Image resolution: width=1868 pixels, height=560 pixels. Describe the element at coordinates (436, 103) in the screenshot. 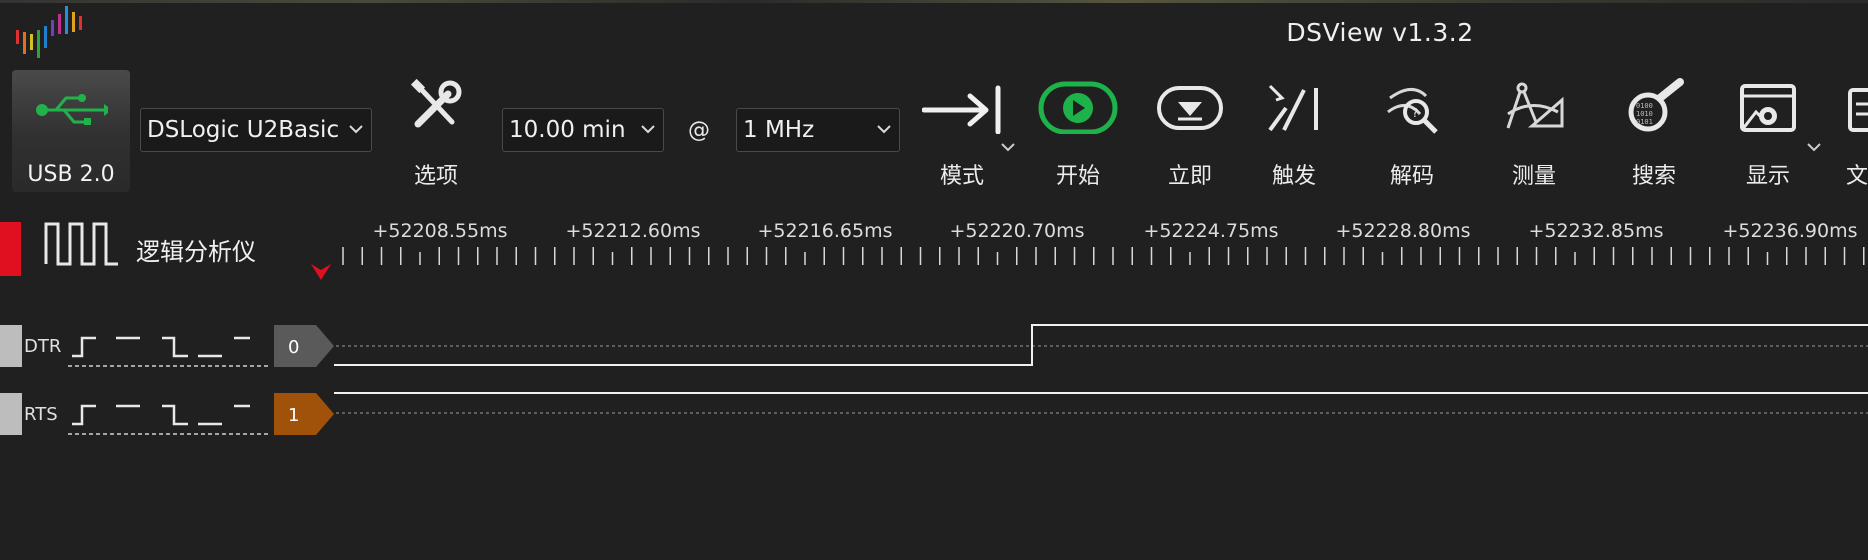

I see `wrench-screwdriver-icon` at that location.